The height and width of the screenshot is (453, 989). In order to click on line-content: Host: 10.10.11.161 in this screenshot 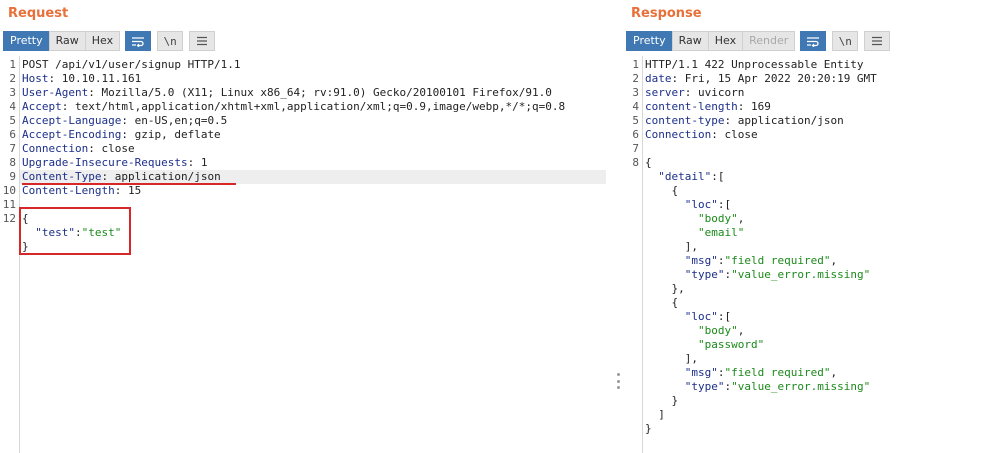, I will do `click(81, 79)`.